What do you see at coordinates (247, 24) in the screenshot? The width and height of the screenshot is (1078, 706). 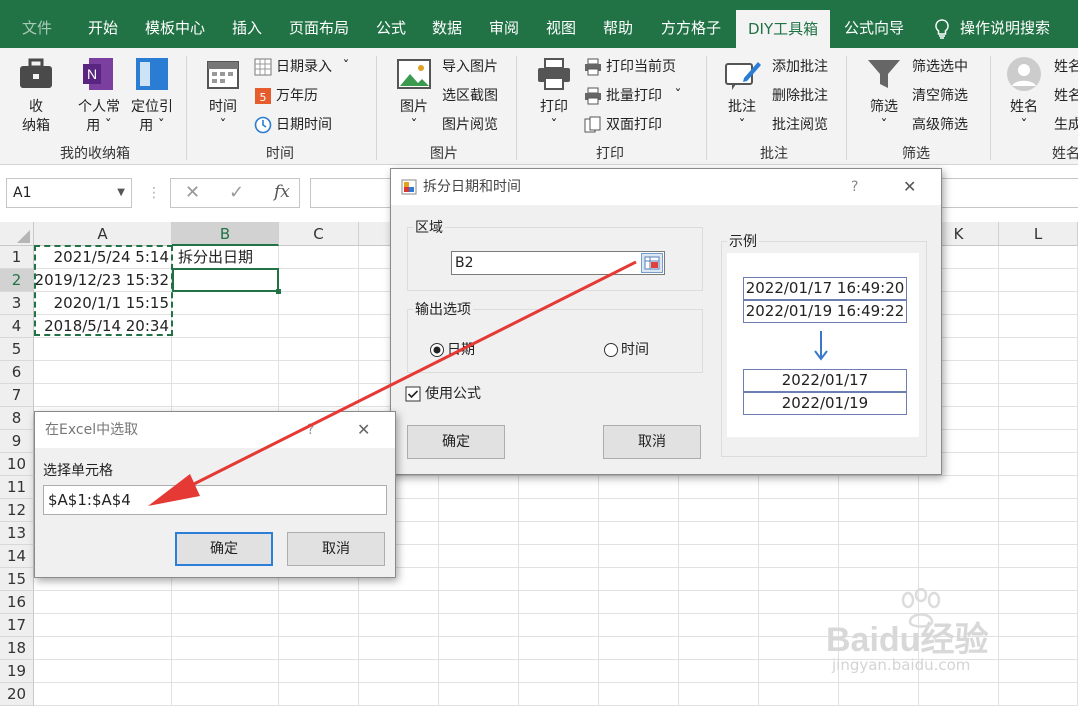 I see `tab-insert: 插入` at bounding box center [247, 24].